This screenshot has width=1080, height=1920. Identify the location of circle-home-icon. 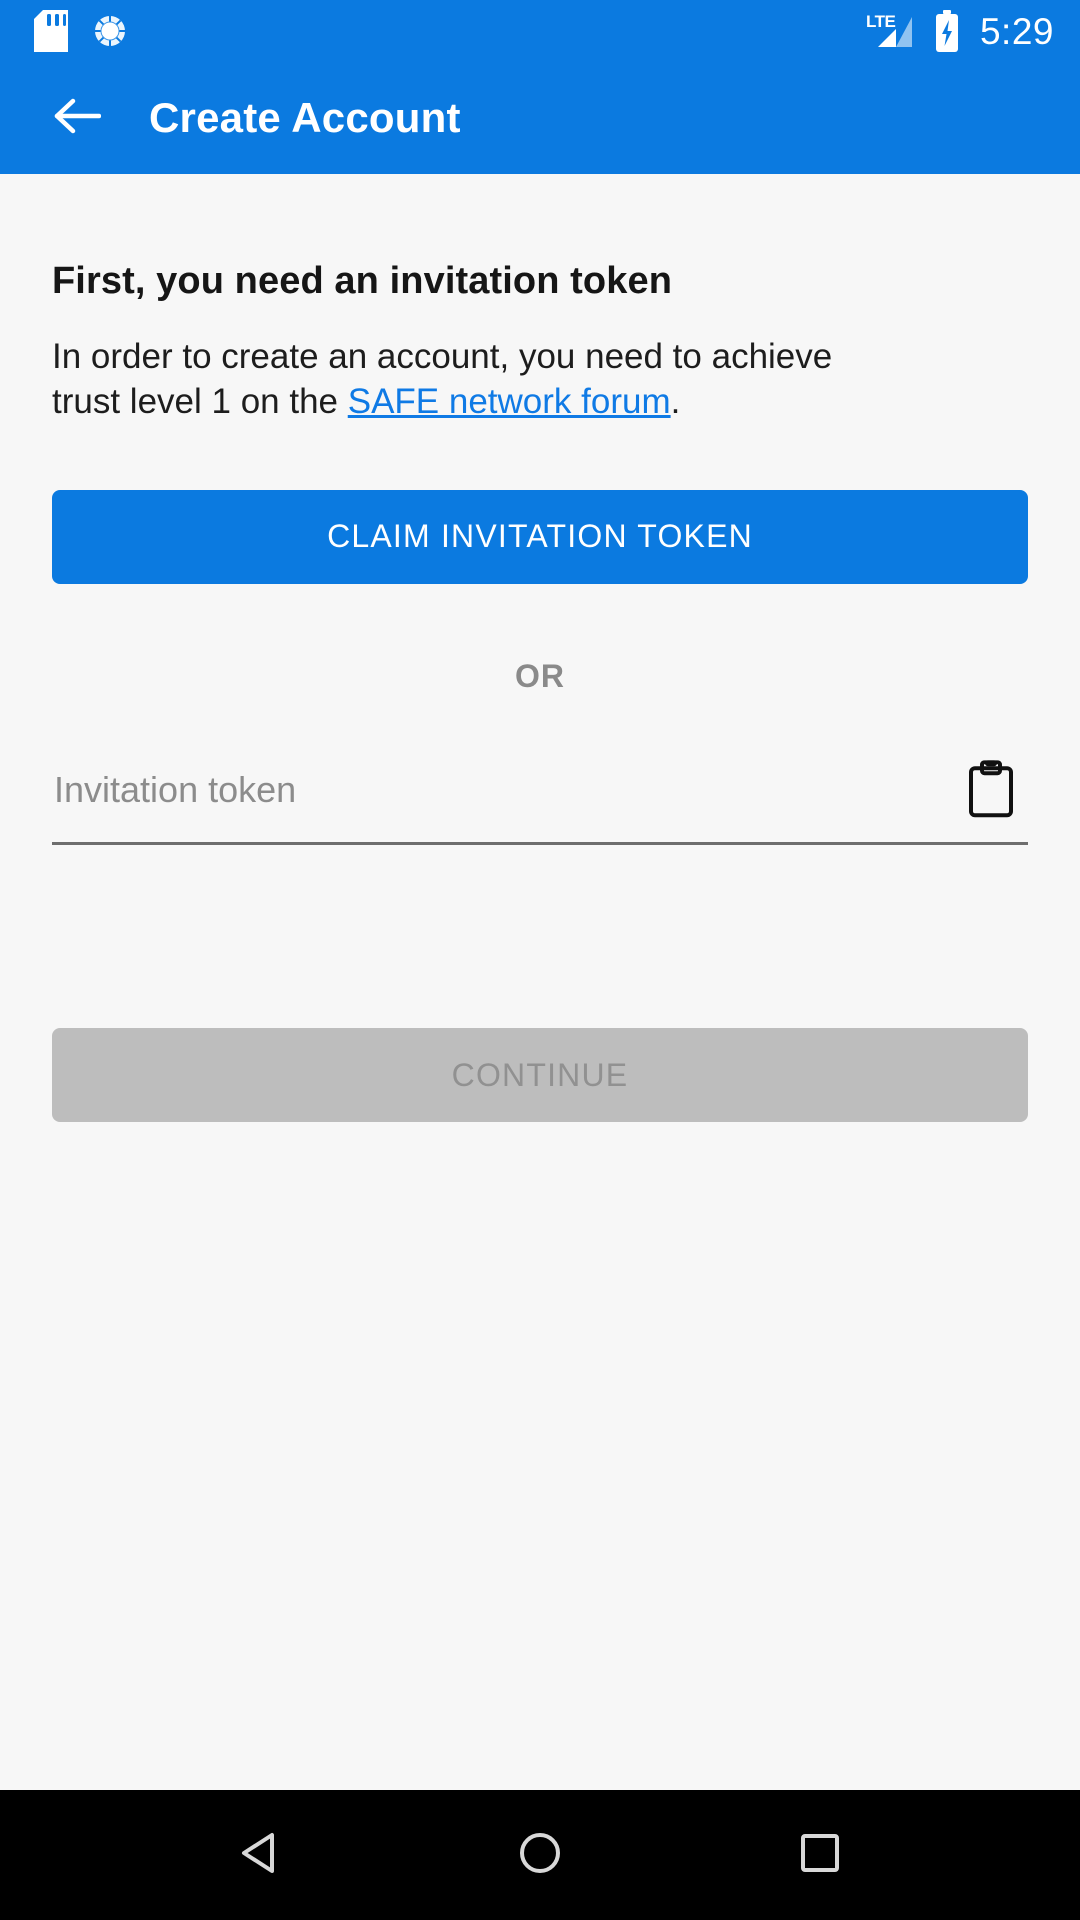
(540, 1855).